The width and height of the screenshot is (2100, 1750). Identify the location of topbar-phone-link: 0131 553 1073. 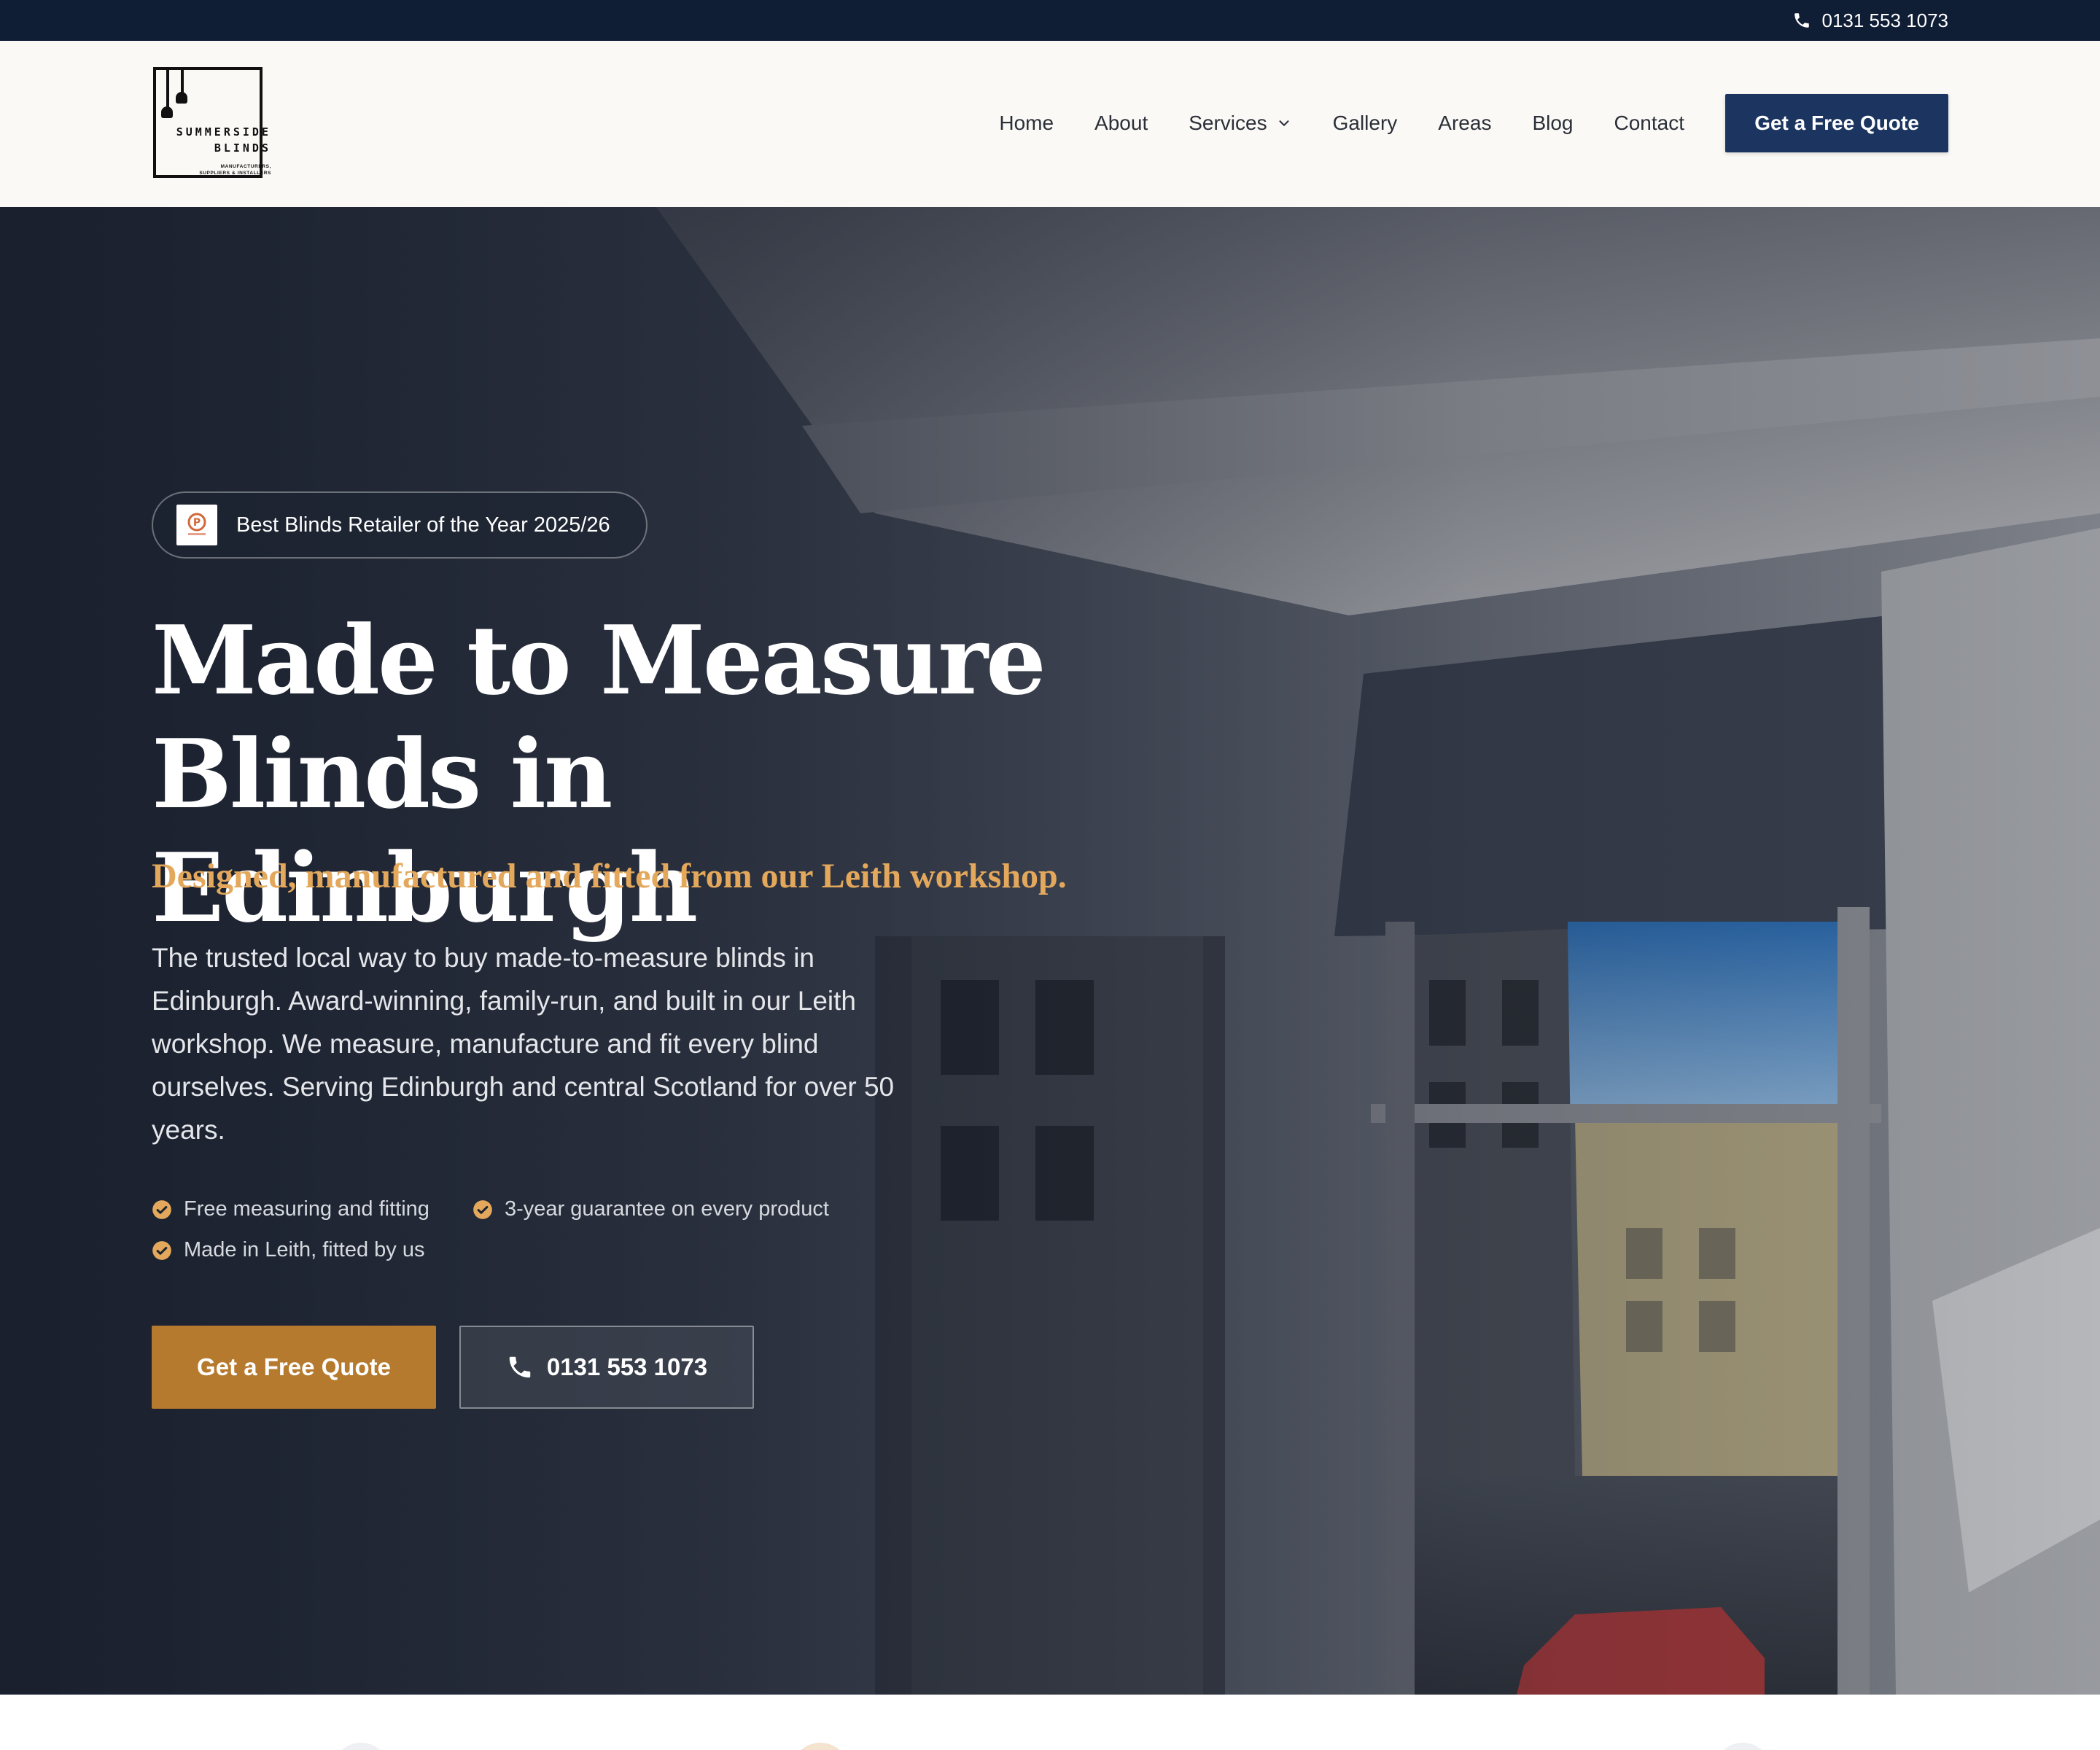
(1870, 20).